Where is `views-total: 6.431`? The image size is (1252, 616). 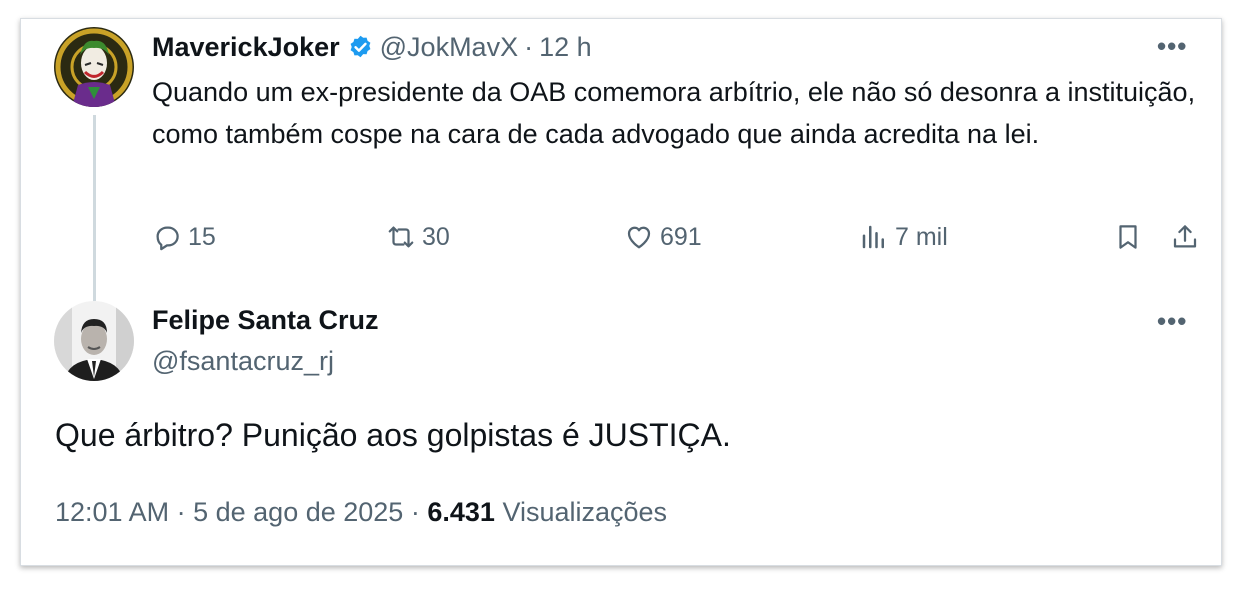 views-total: 6.431 is located at coordinates (461, 512).